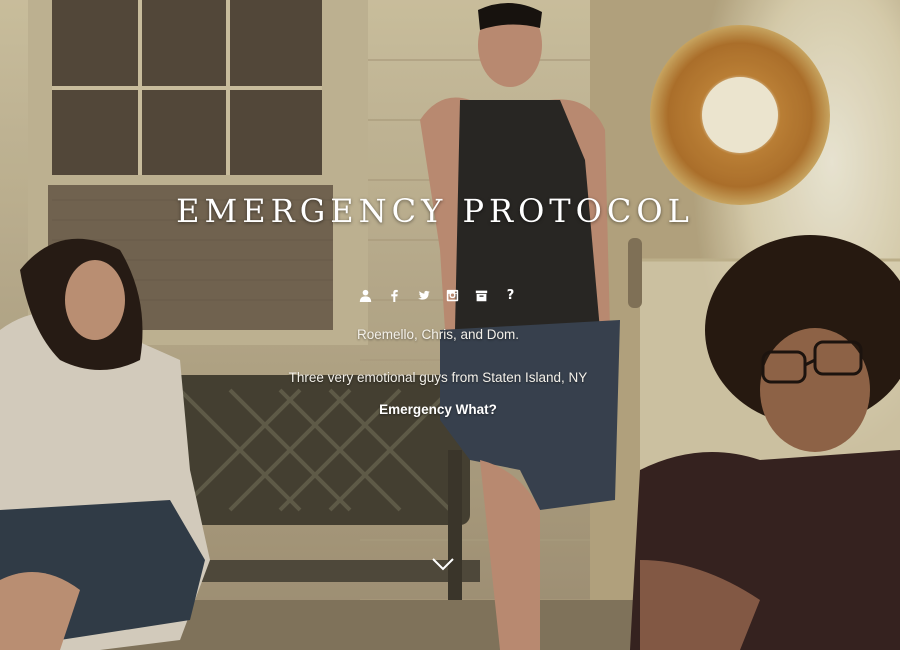 This screenshot has width=900, height=650. Describe the element at coordinates (365, 295) in the screenshot. I see `user-icon` at that location.